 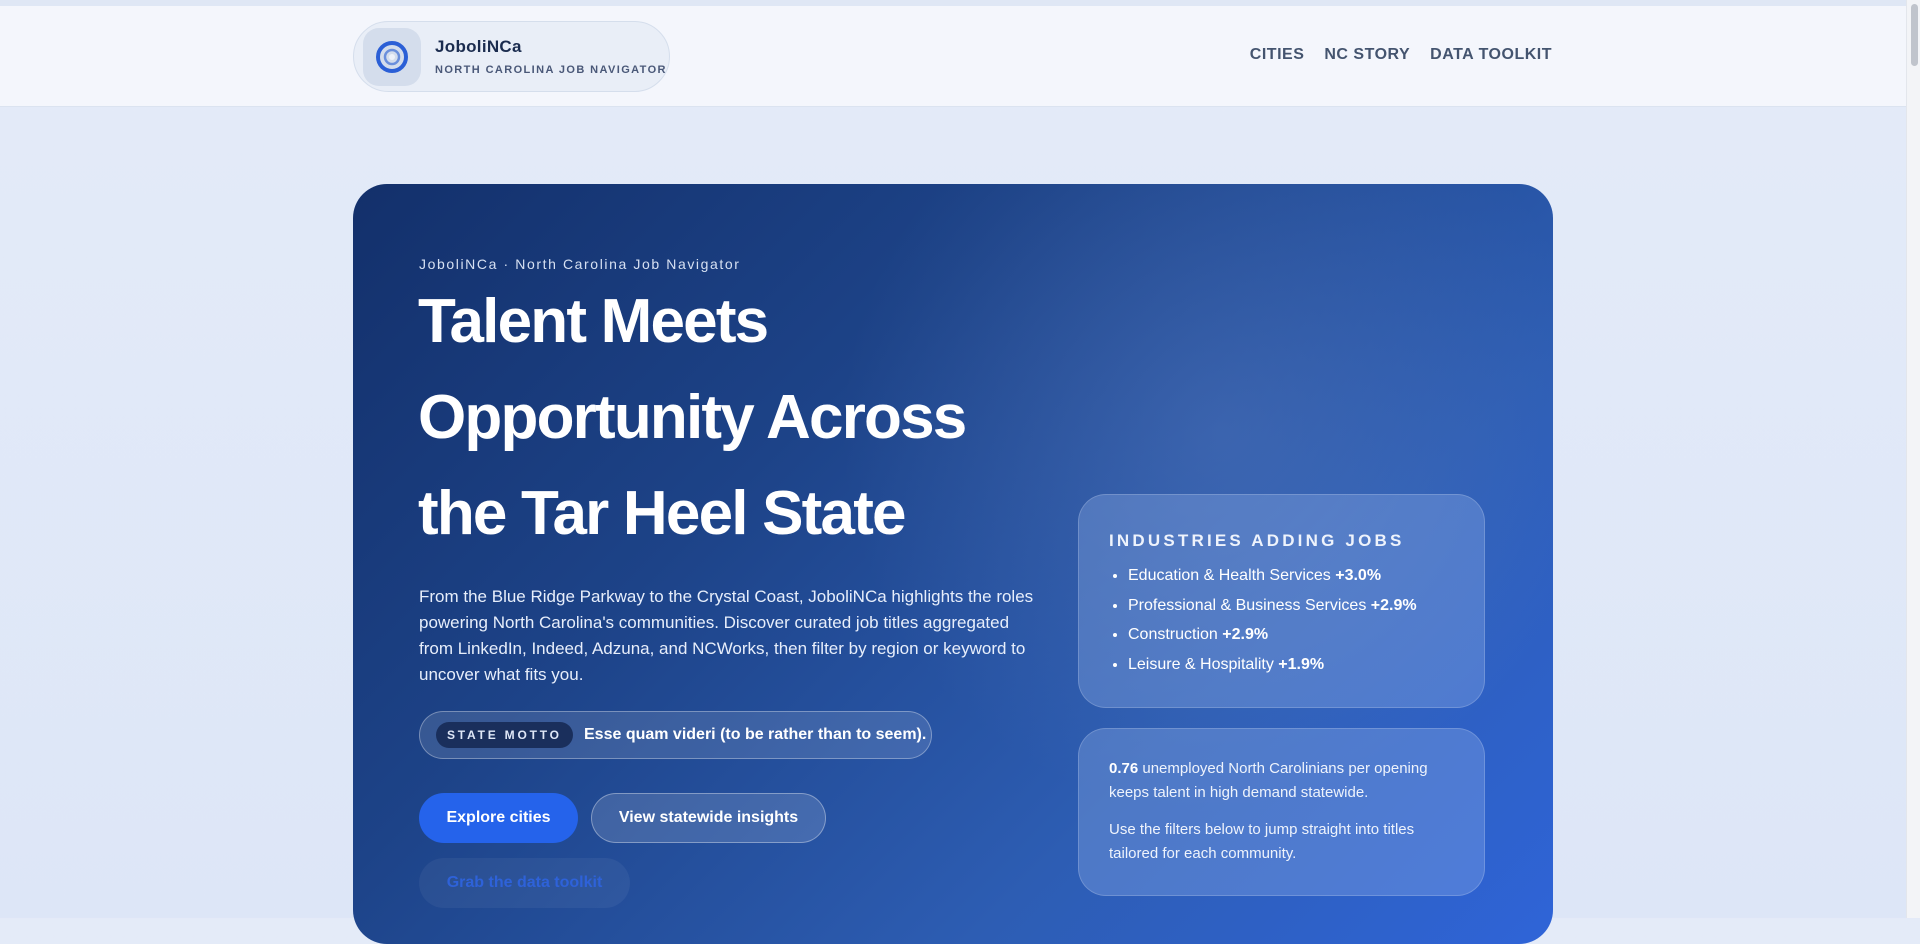 I want to click on target-ring-icon, so click(x=392, y=57).